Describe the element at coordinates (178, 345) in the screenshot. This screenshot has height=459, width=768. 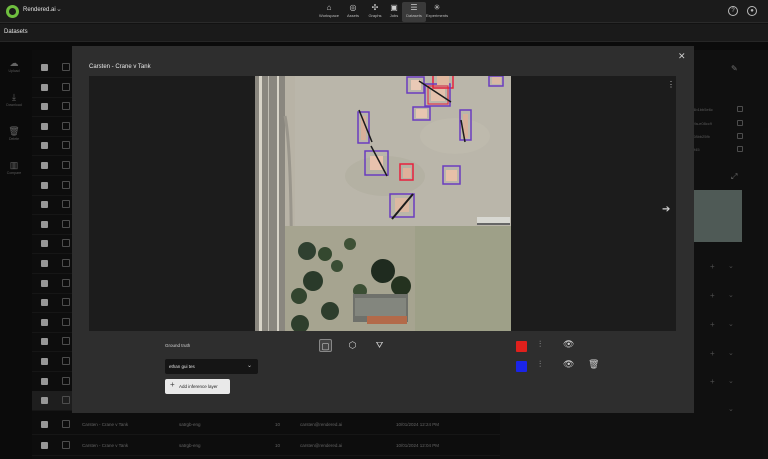
I see `ground-truth-label: Ground truth` at that location.